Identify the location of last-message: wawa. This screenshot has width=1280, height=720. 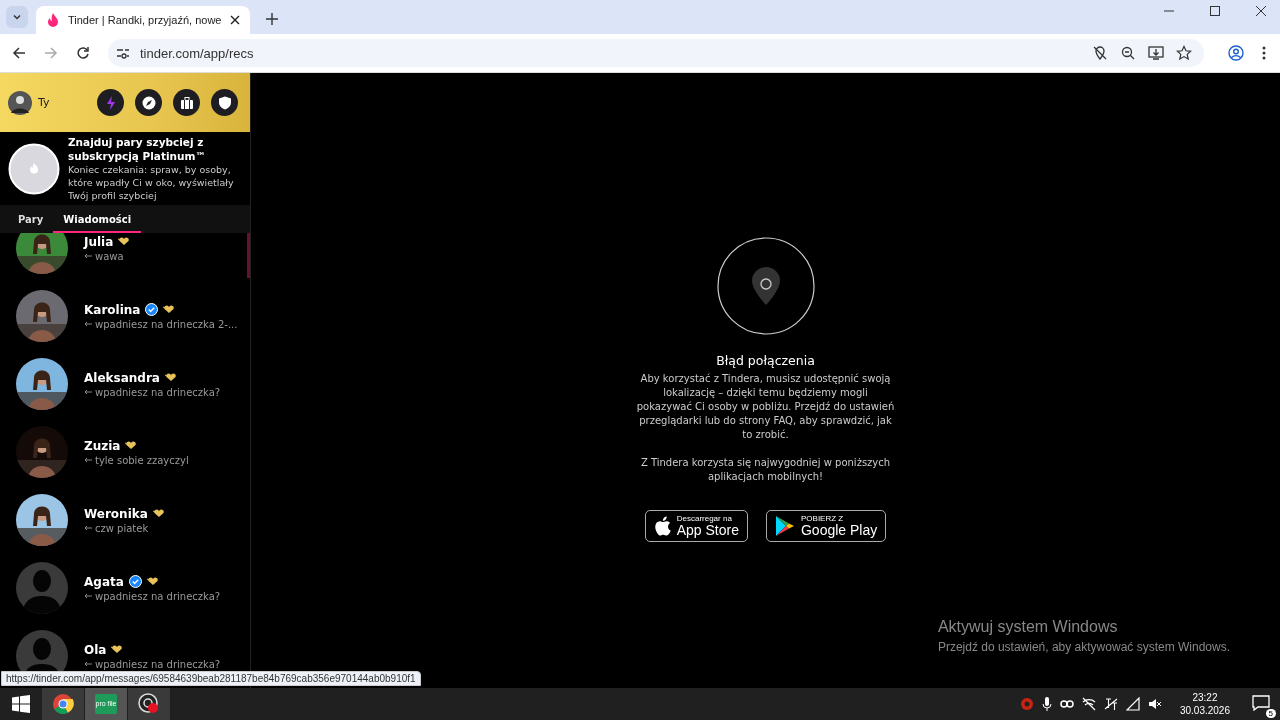
(109, 256).